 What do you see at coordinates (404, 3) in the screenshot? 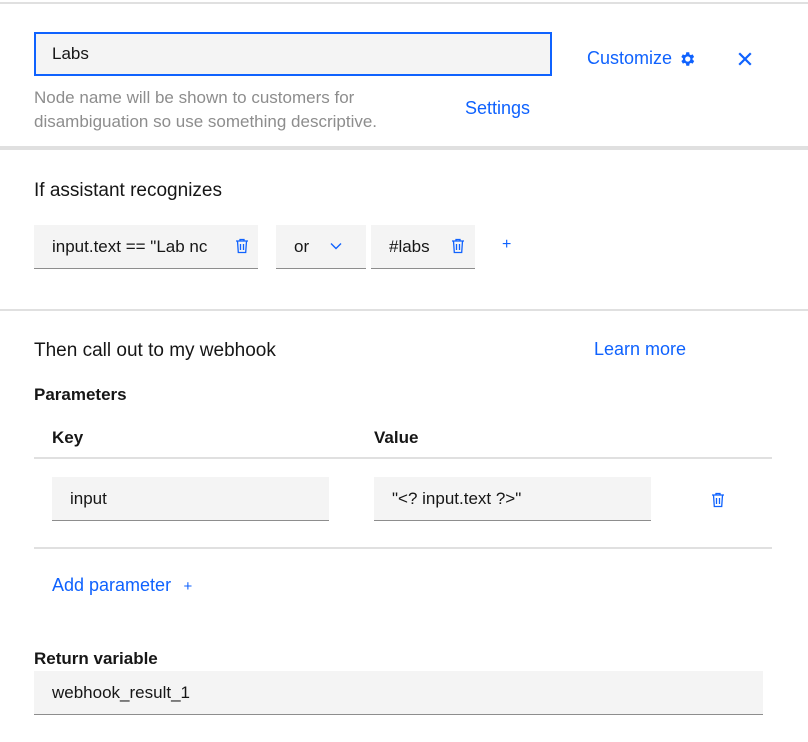
I see `top-divider` at bounding box center [404, 3].